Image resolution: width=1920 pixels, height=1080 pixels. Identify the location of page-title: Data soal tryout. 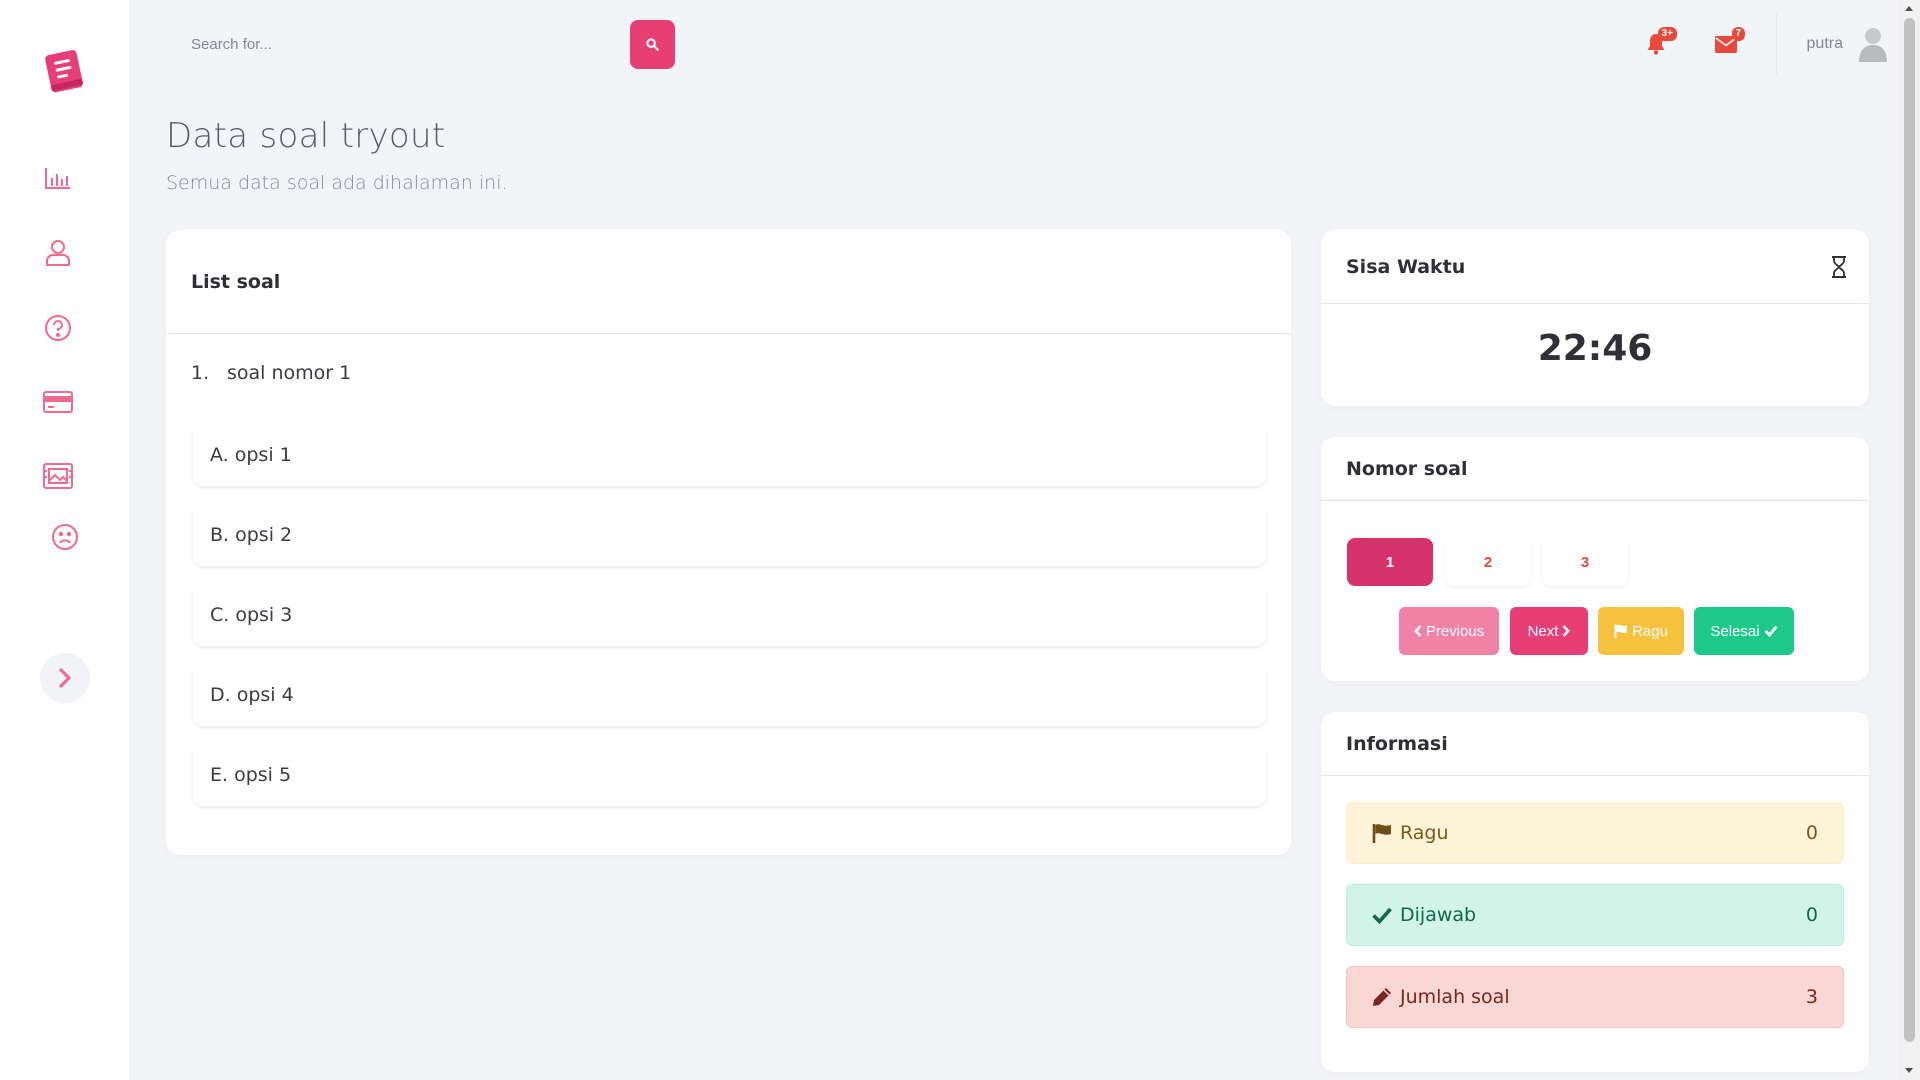
(306, 136).